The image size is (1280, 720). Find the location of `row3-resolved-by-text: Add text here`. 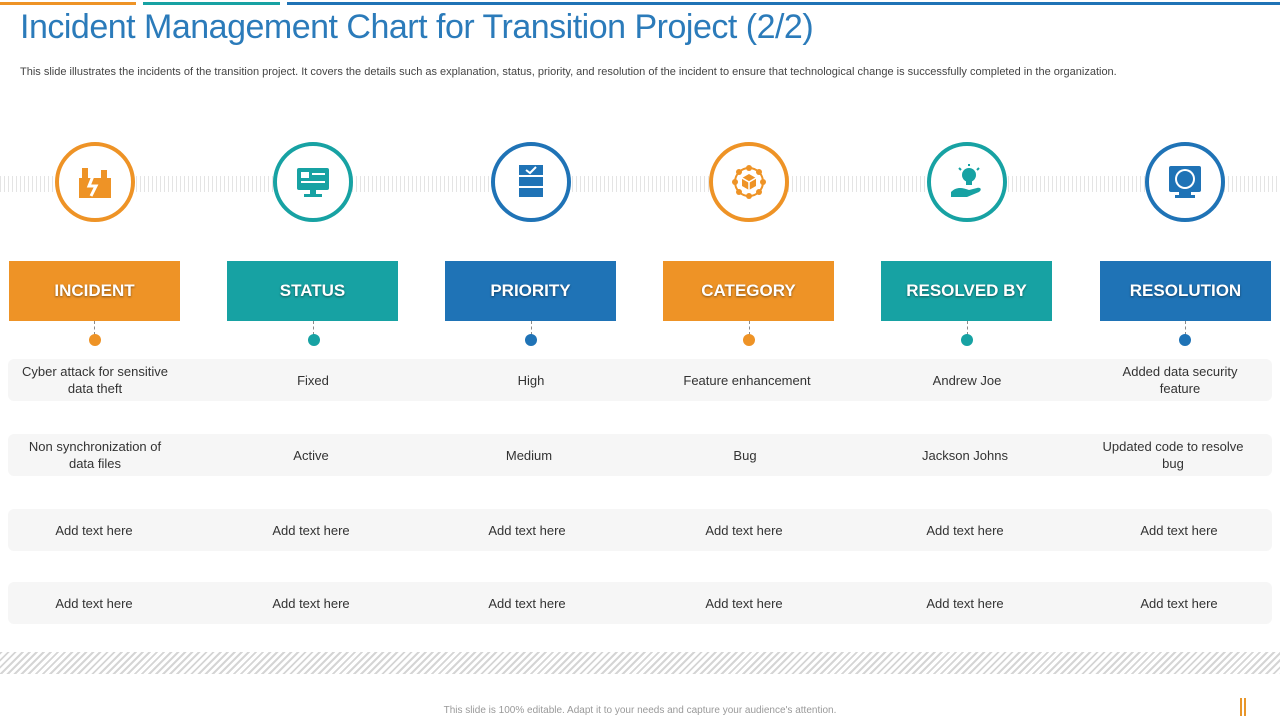

row3-resolved-by-text: Add text here is located at coordinates (965, 530).